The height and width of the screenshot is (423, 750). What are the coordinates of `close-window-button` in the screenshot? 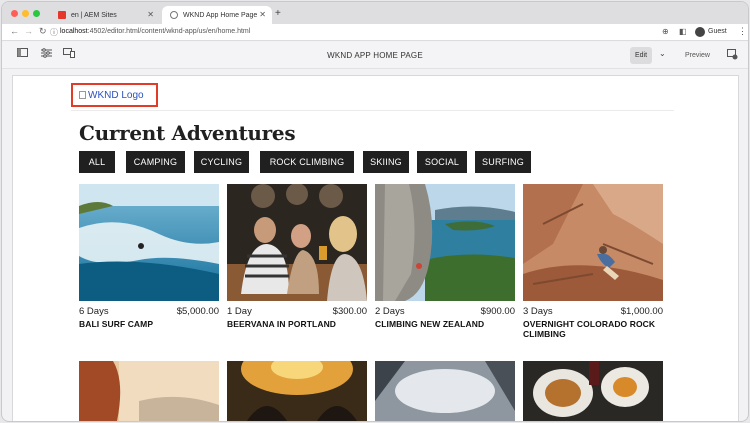 It's located at (14, 13).